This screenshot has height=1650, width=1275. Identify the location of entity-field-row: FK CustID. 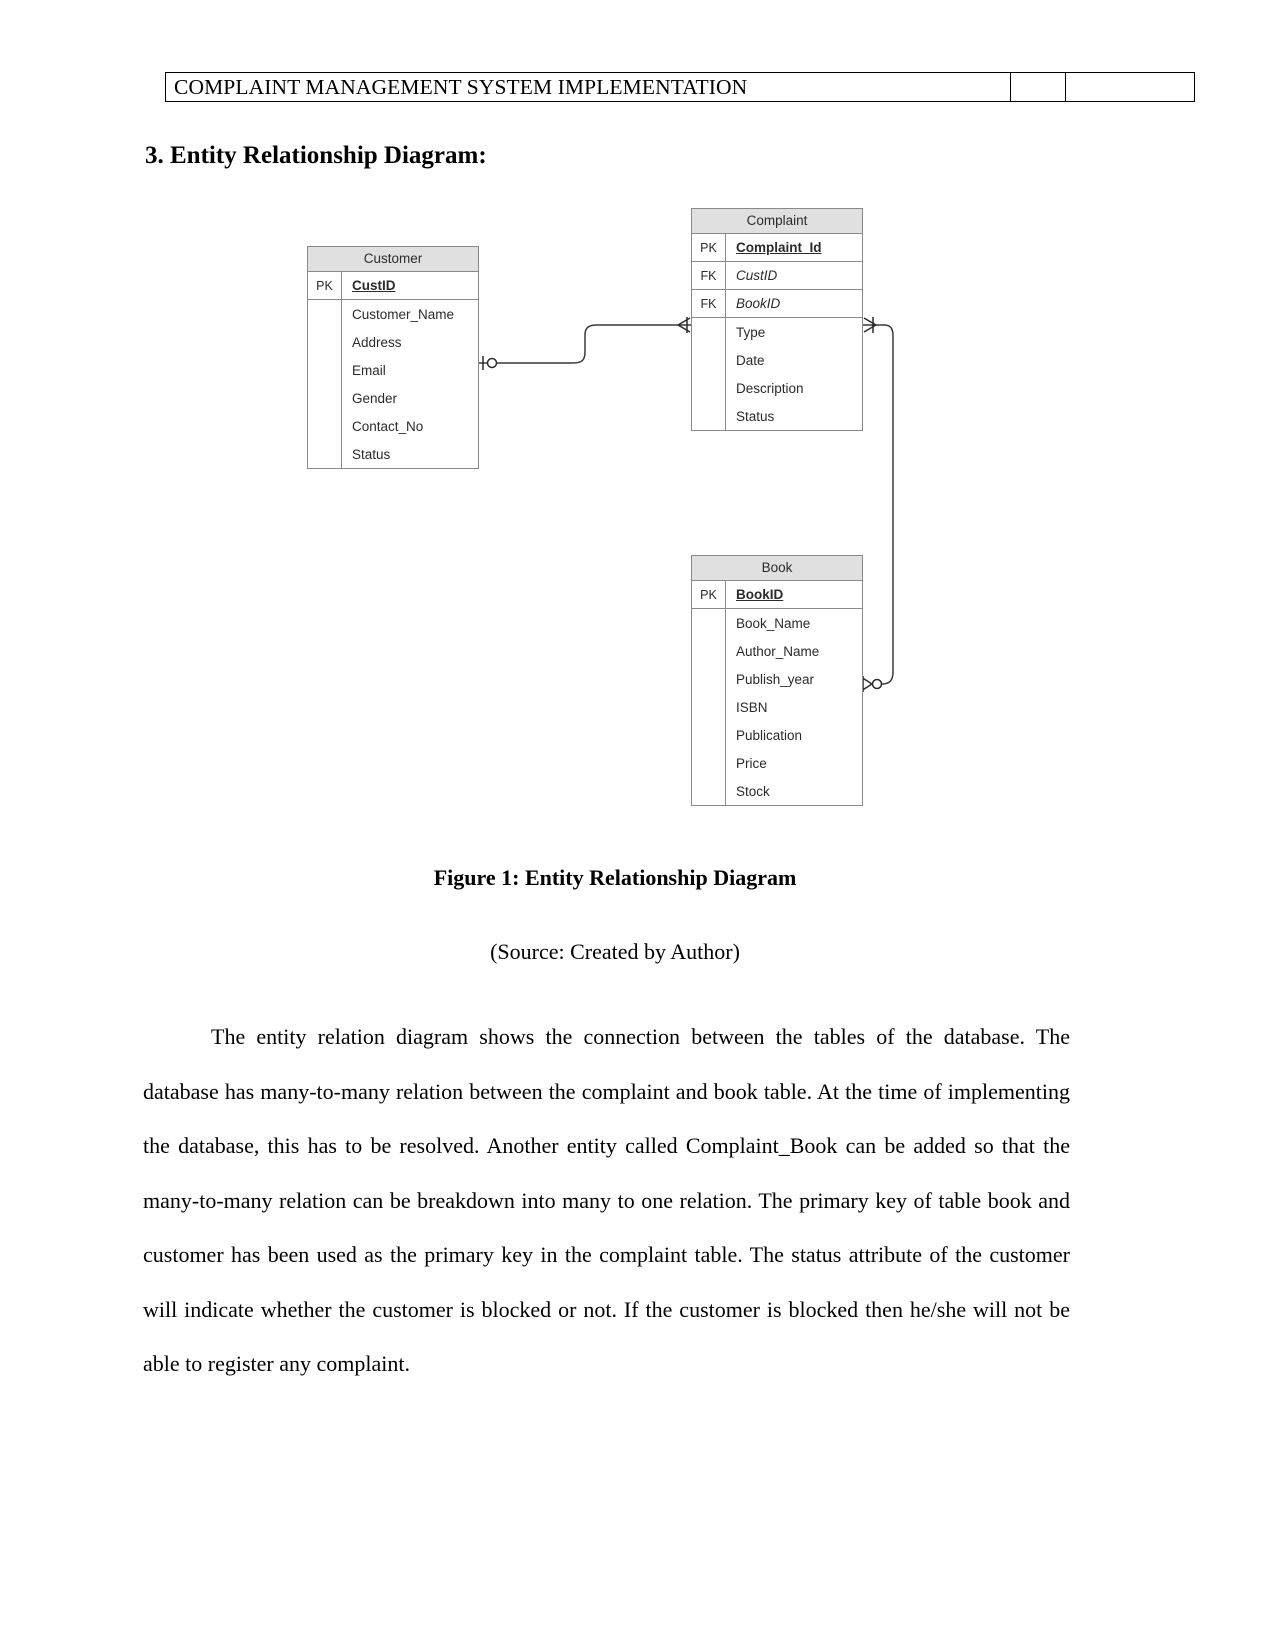
(777, 276).